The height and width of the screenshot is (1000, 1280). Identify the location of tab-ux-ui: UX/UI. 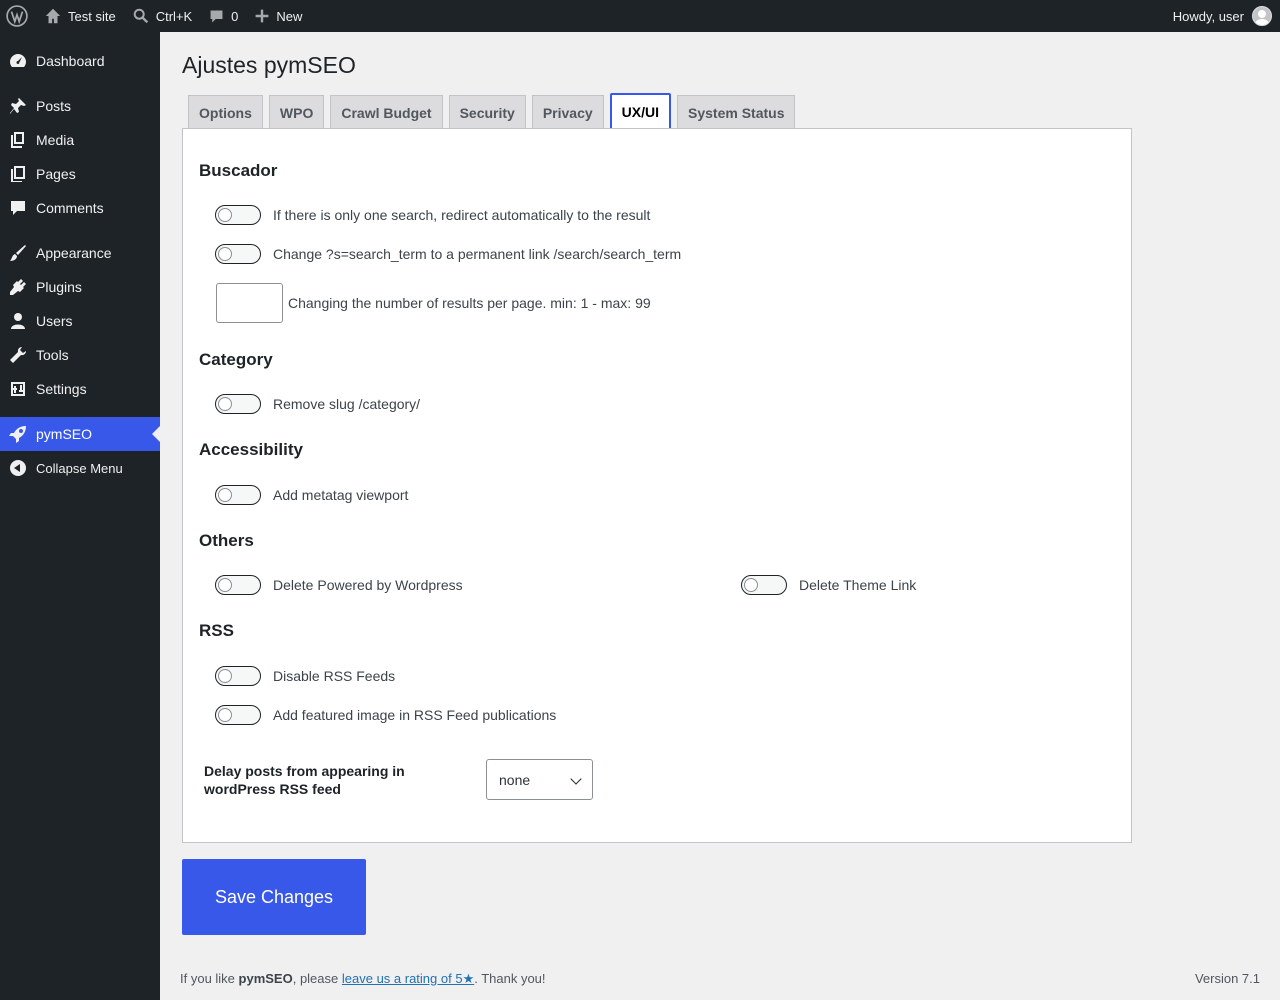
(640, 112).